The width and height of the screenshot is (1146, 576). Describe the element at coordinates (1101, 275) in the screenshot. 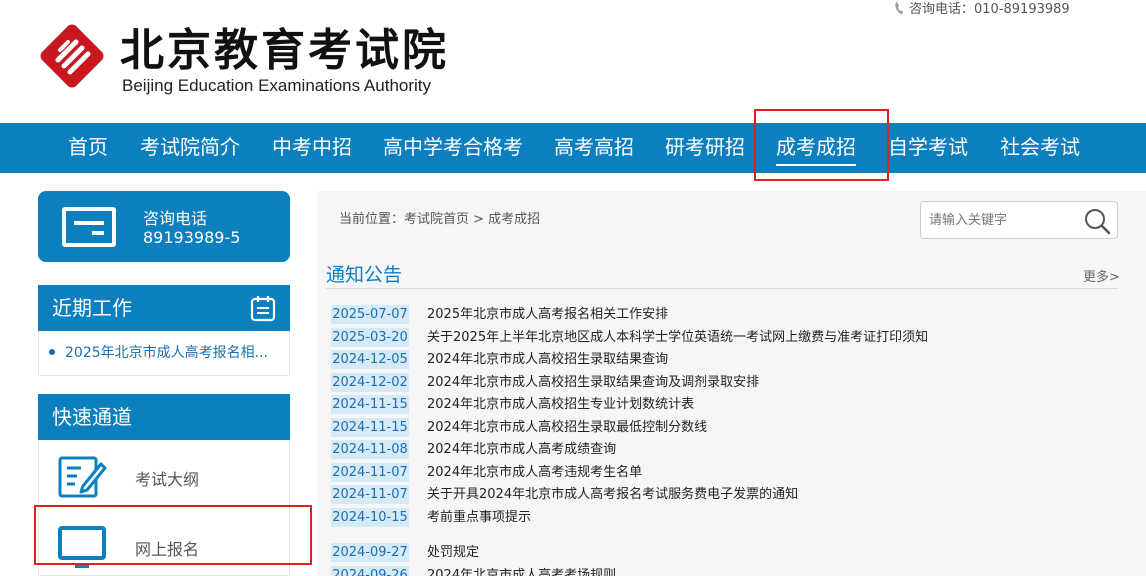

I see `more-link: 更多>` at that location.